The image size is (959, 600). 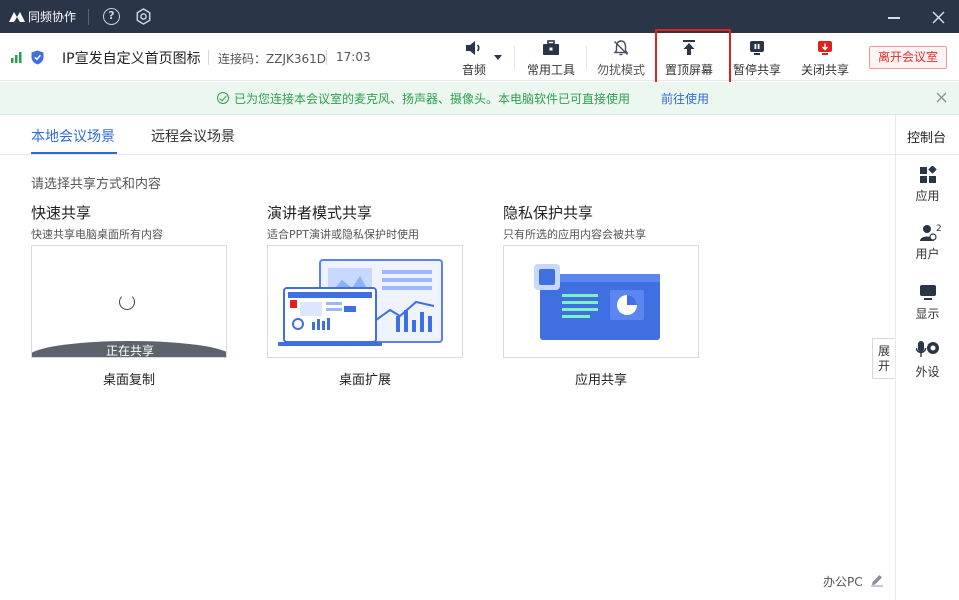 I want to click on user-count-badge: 2, so click(x=939, y=229).